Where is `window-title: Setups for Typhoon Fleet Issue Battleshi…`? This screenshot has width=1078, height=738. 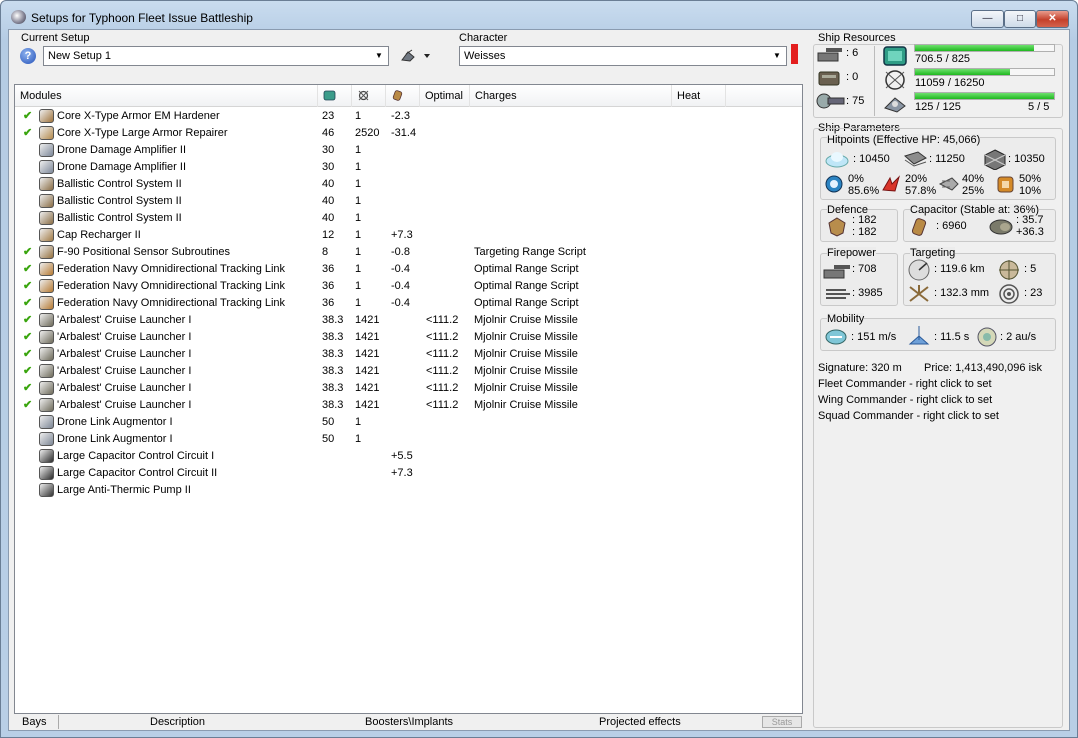 window-title: Setups for Typhoon Fleet Issue Battleshi… is located at coordinates (142, 18).